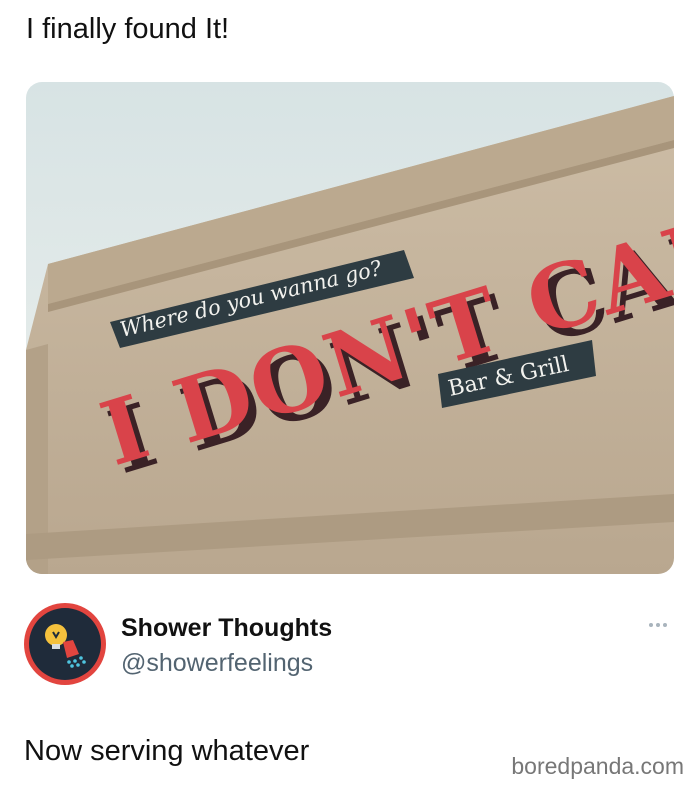 The height and width of the screenshot is (787, 700). I want to click on lightbulb-shower-icon, so click(65, 646).